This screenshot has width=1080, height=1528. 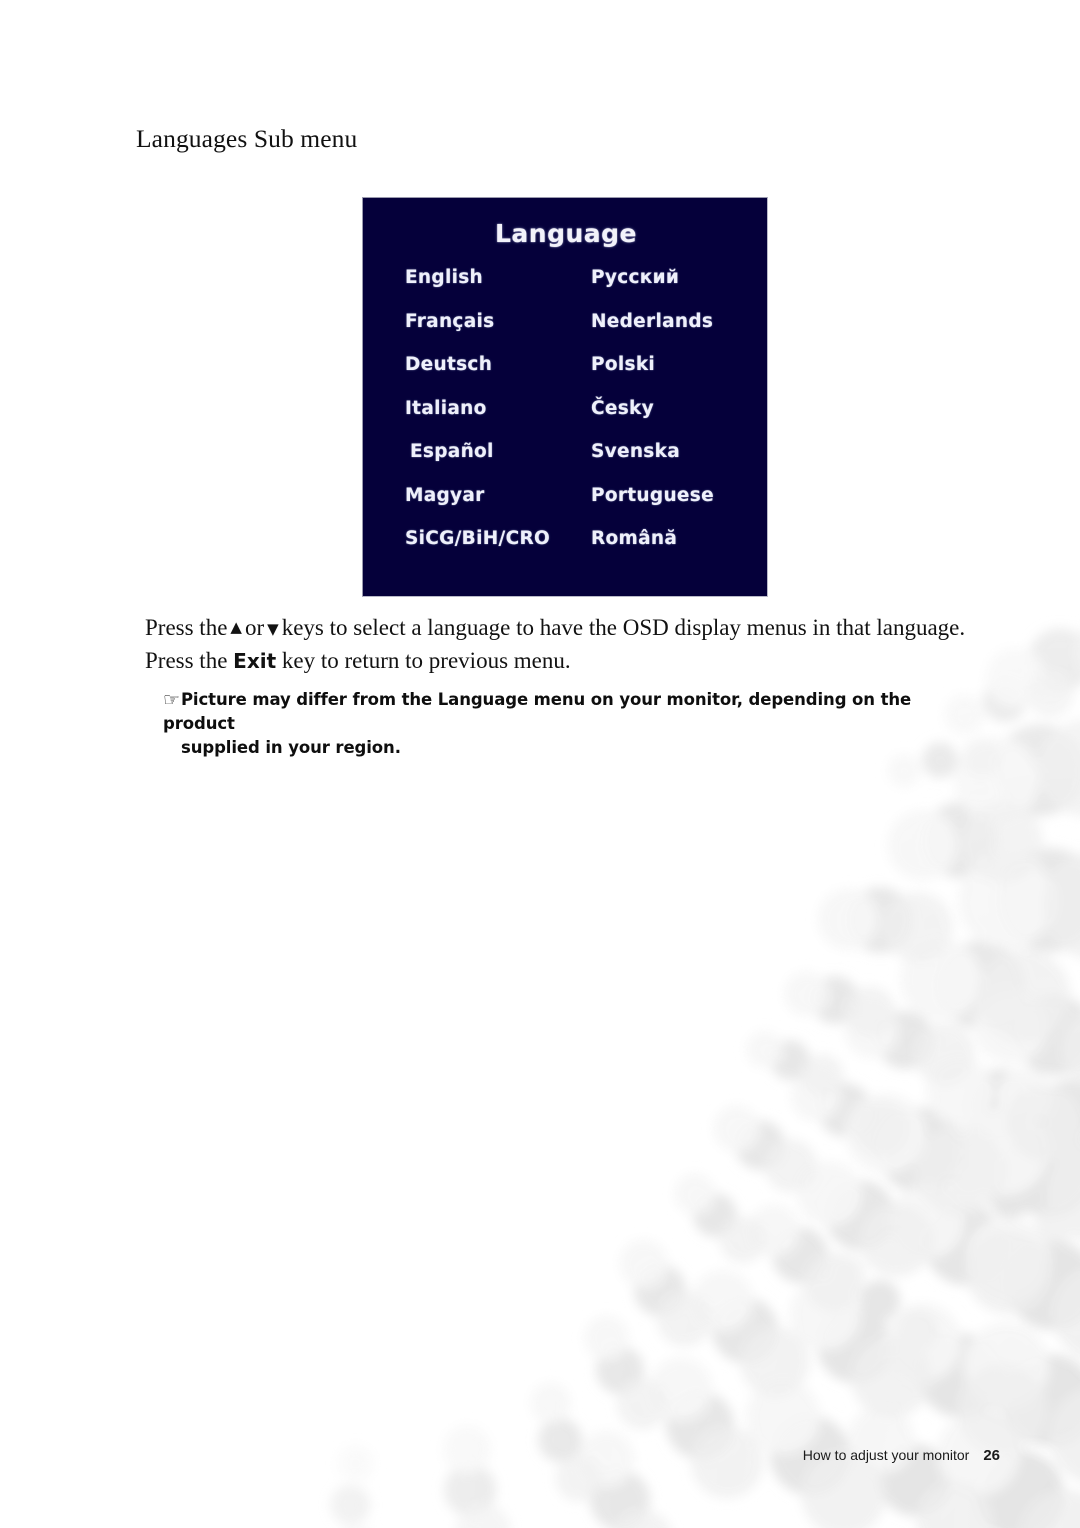 What do you see at coordinates (495, 547) in the screenshot?
I see `osd-language-item-sicg-bih-cro: SiCG/BiH/CRO` at bounding box center [495, 547].